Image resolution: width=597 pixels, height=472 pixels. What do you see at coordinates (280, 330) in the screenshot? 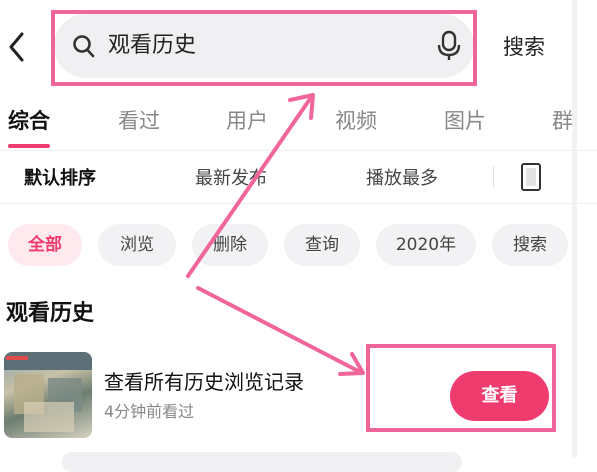
I see `arrow-to-view` at bounding box center [280, 330].